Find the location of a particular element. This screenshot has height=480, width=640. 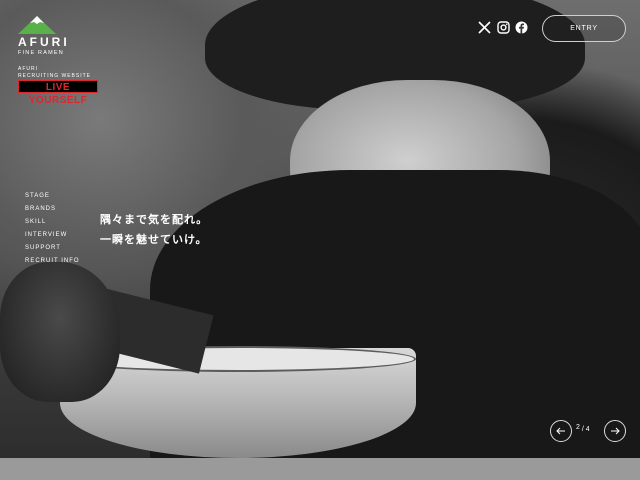

photo-glove is located at coordinates (60, 332).